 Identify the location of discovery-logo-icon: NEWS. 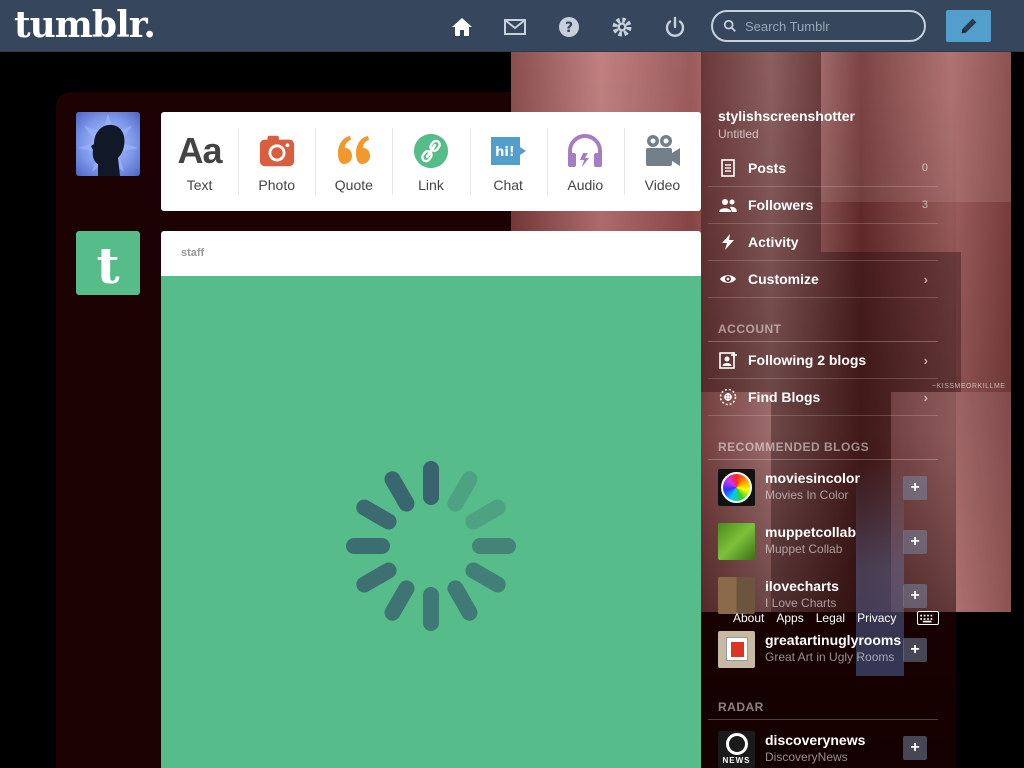
(736, 749).